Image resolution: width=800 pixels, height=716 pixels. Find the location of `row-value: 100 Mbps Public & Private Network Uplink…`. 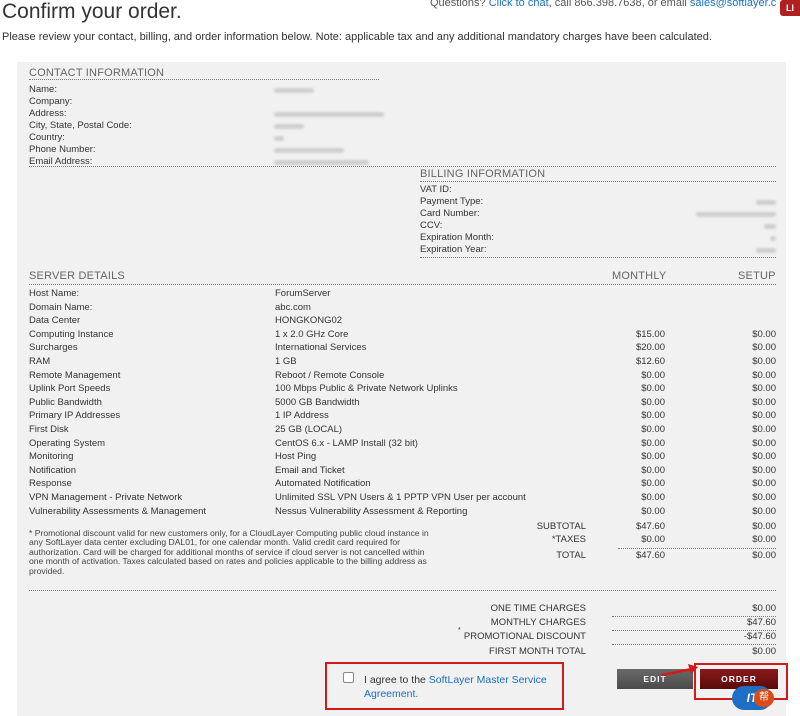

row-value: 100 Mbps Public & Private Network Uplink… is located at coordinates (366, 389).